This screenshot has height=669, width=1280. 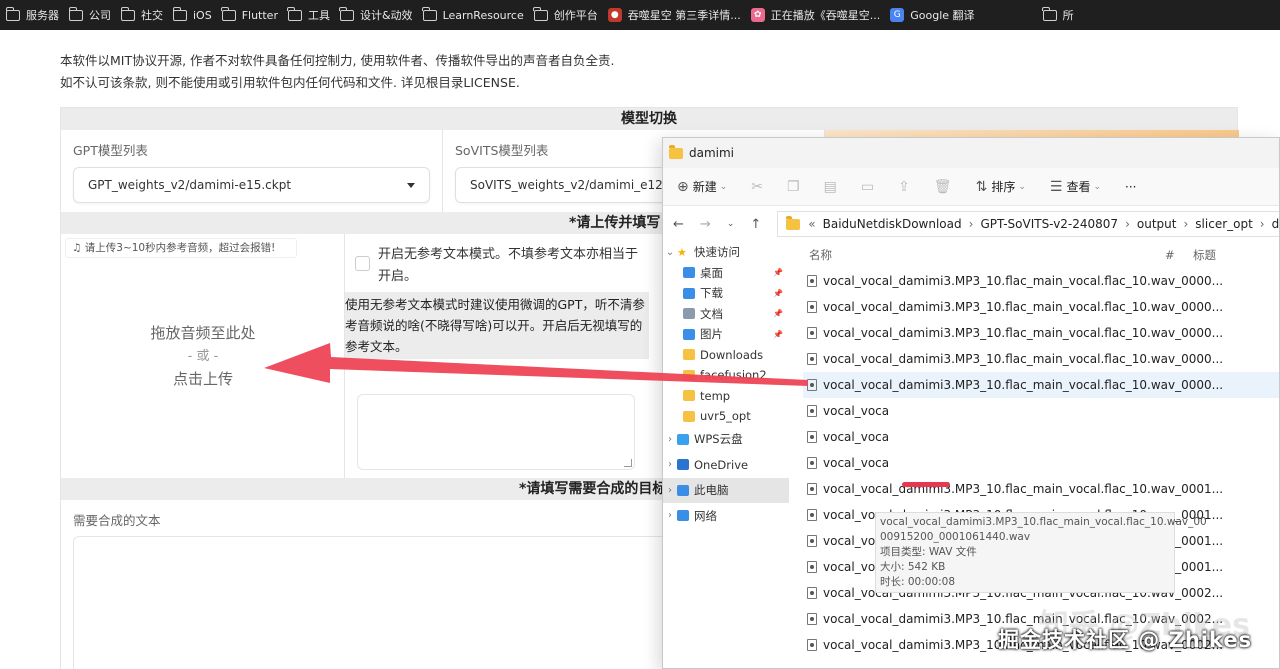 I want to click on nav-item: › WPS云盘, so click(x=726, y=440).